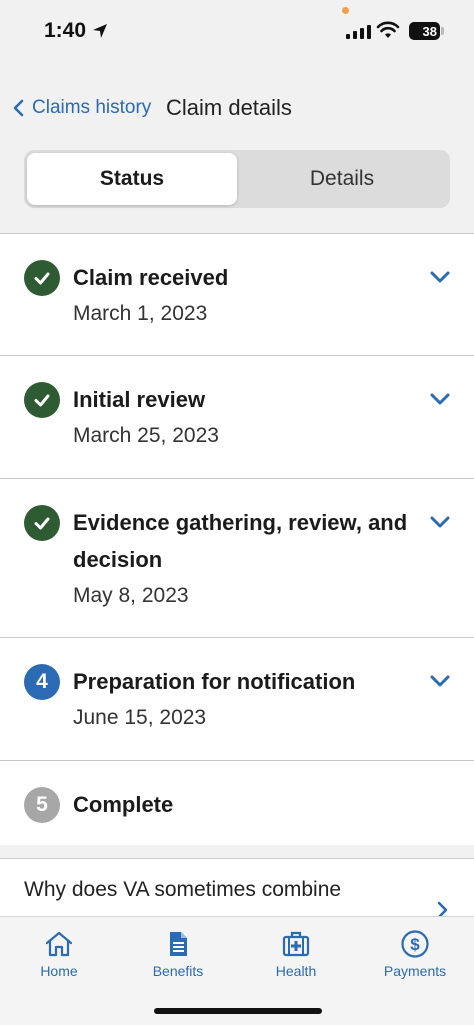  What do you see at coordinates (296, 944) in the screenshot?
I see `medical-kit-icon` at bounding box center [296, 944].